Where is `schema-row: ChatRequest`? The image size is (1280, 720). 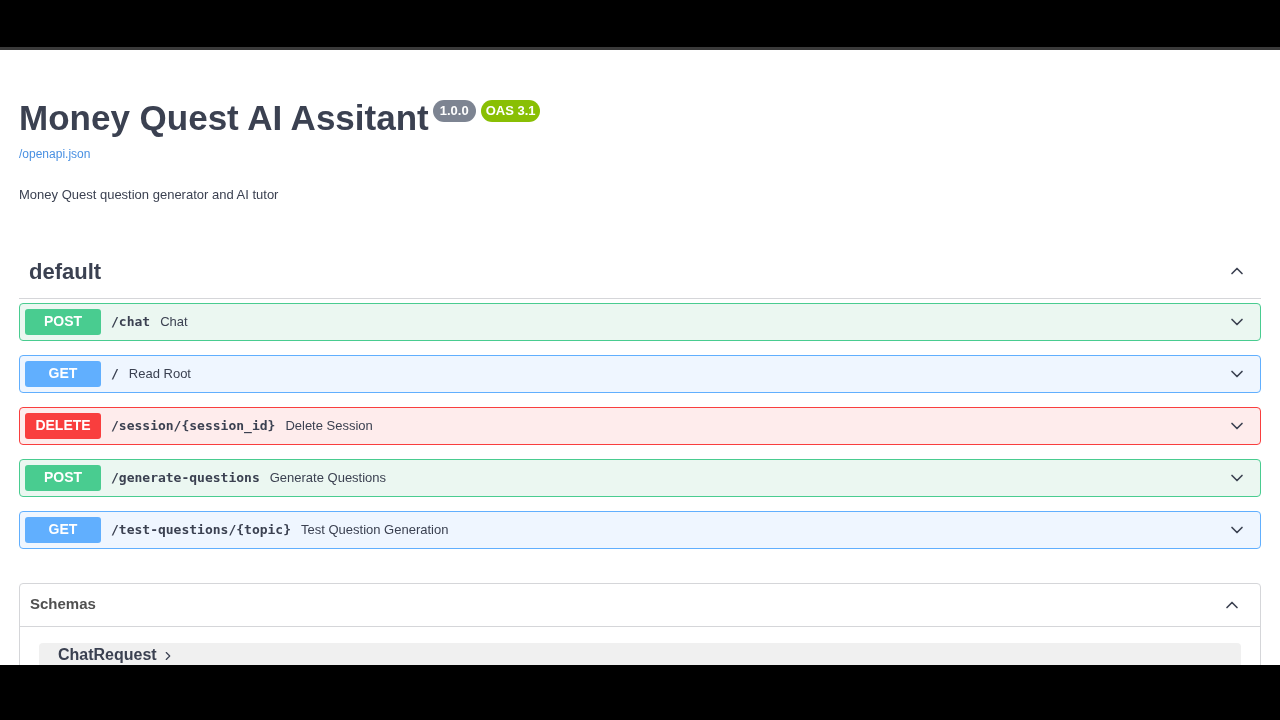
schema-row: ChatRequest is located at coordinates (640, 653).